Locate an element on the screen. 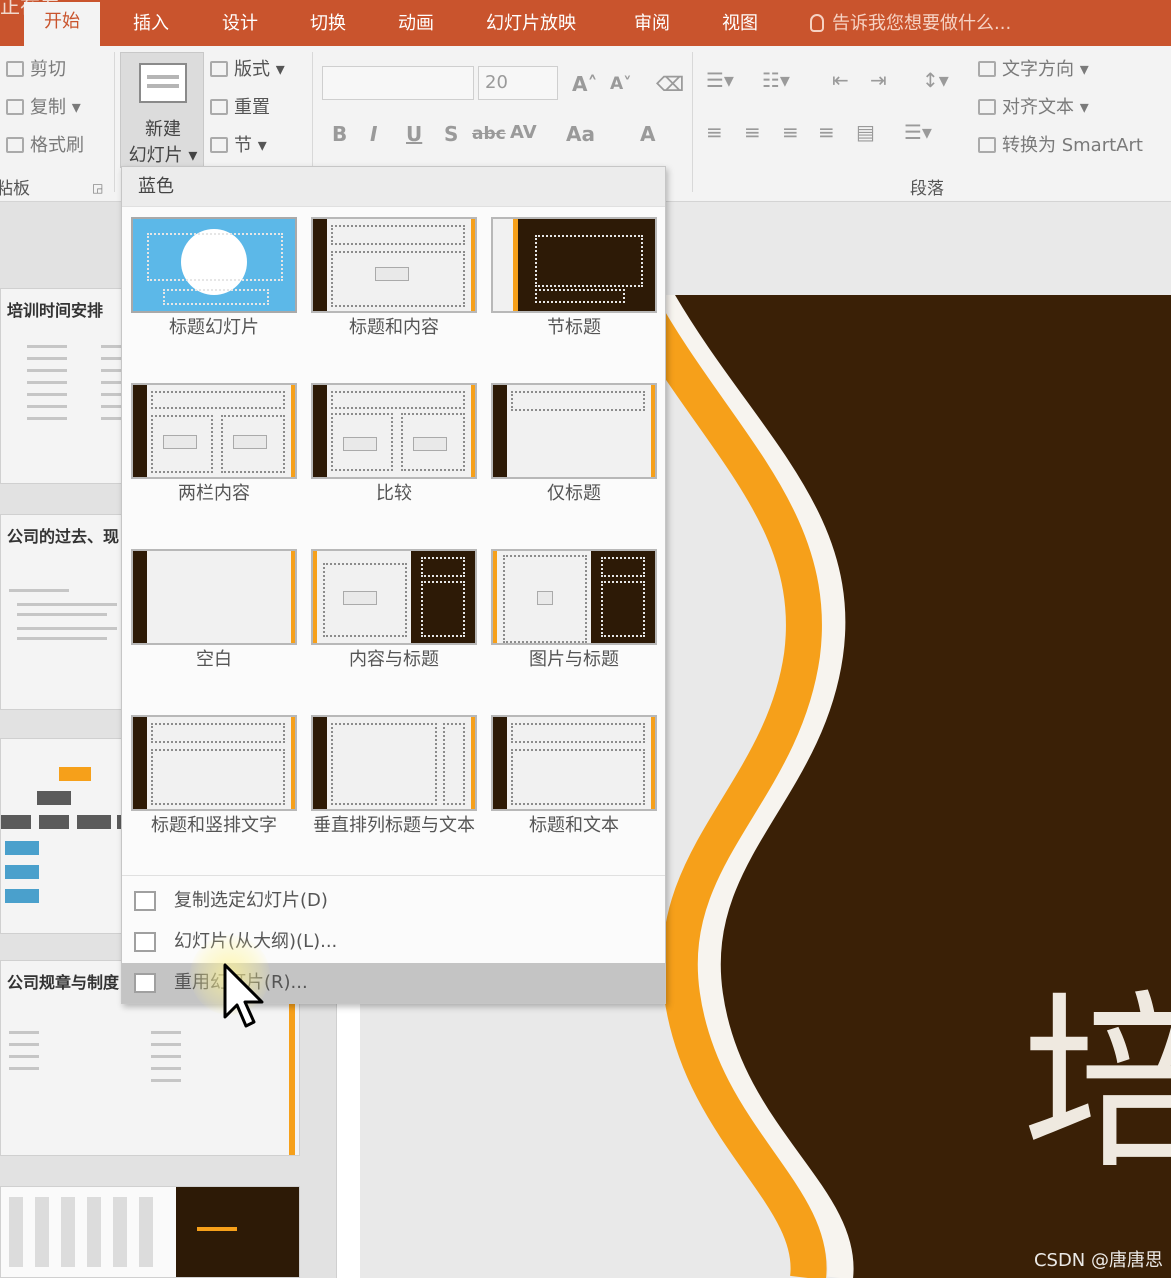 Image resolution: width=1171 pixels, height=1278 pixels. tab-slideshow: 幻灯片放映 is located at coordinates (531, 24).